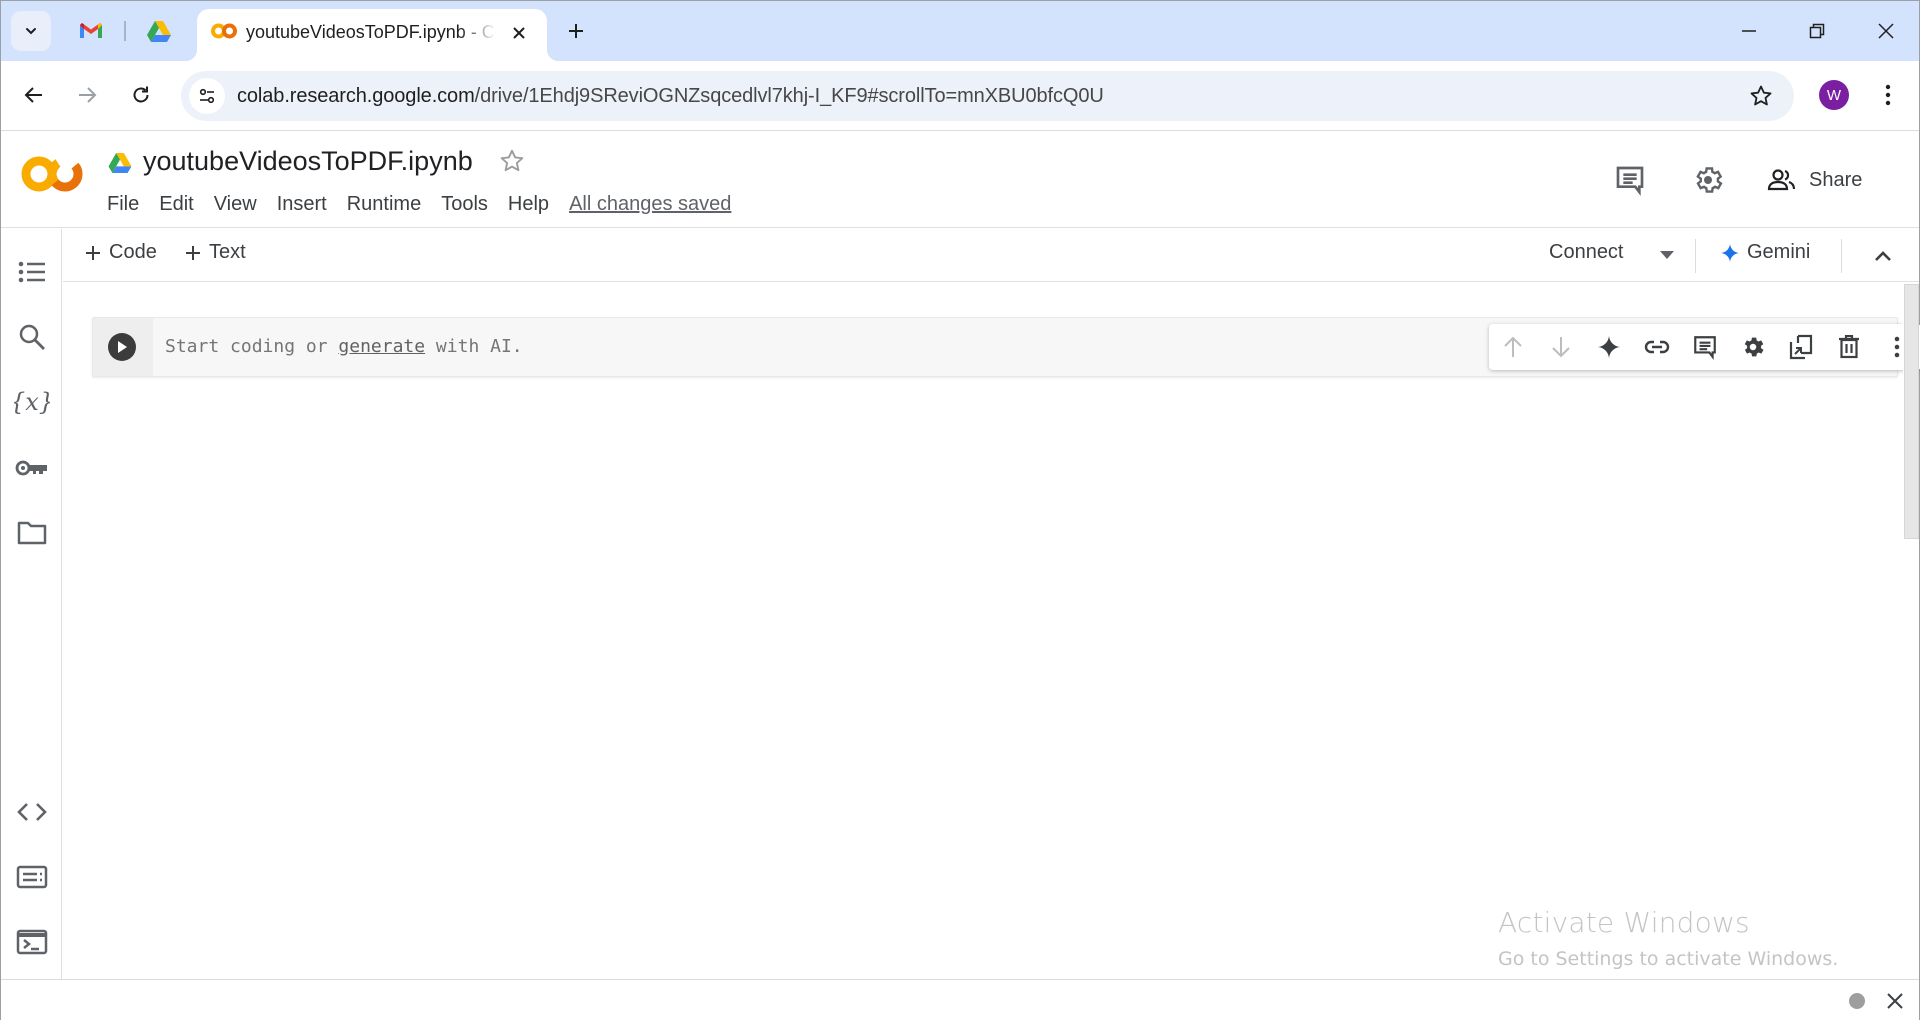 This screenshot has height=1020, width=1920. I want to click on activate-windows-title: Activate Windows, so click(1624, 922).